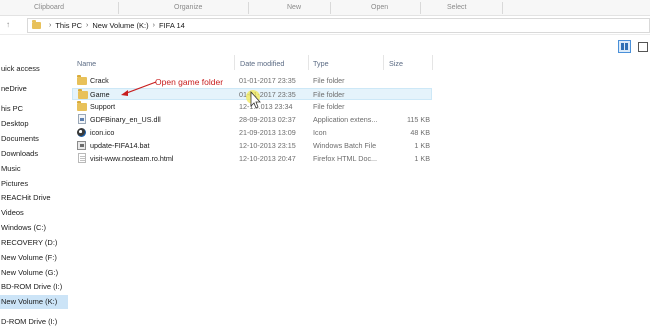 The width and height of the screenshot is (650, 327). I want to click on nav-item-downloads: Downloads, so click(34, 154).